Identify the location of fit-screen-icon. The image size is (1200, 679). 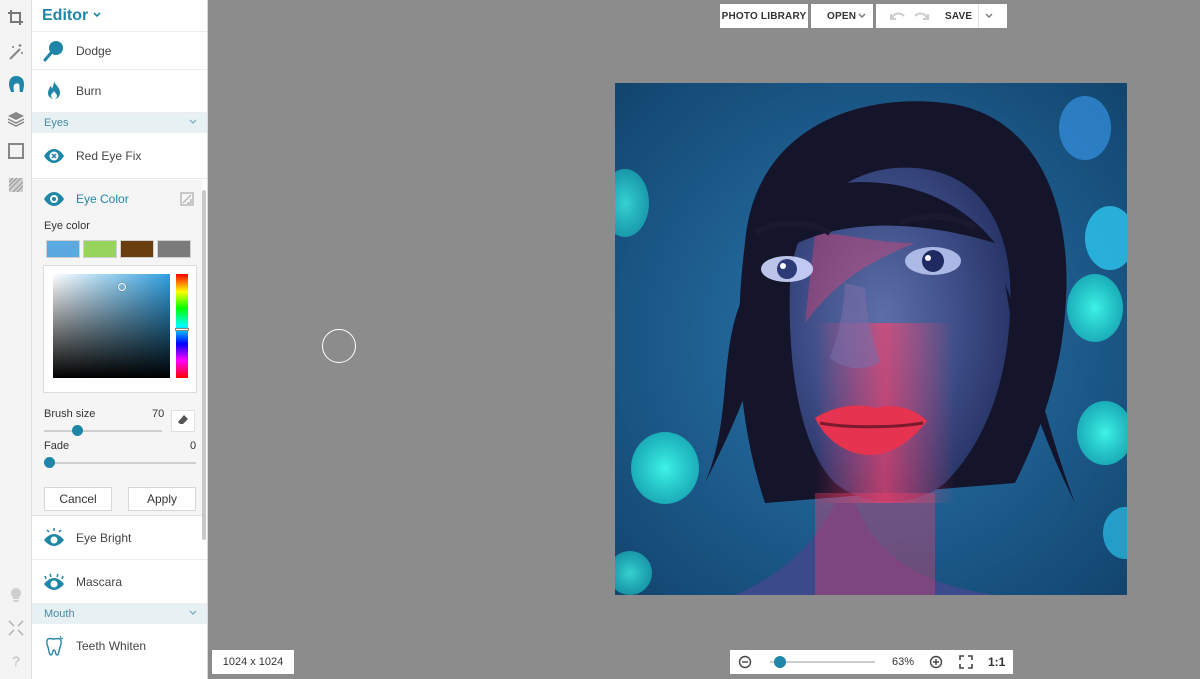
(966, 663).